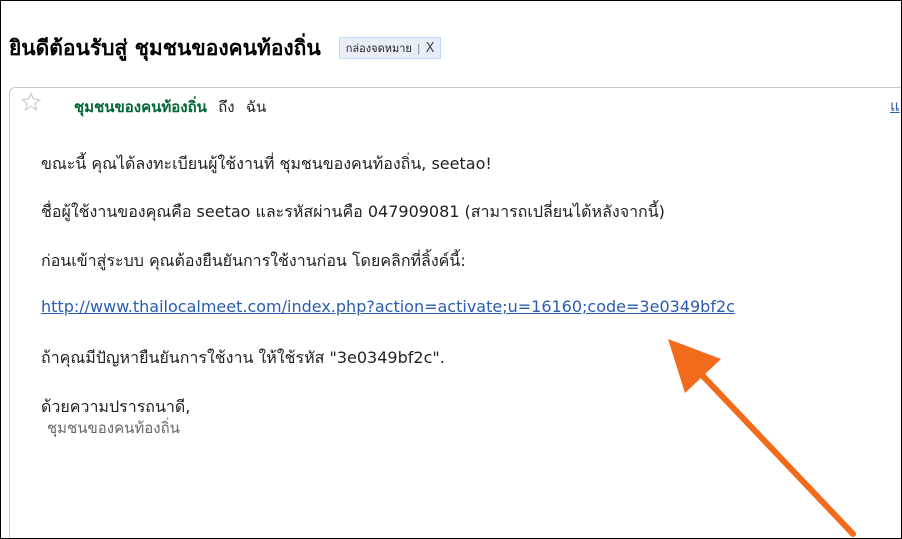 The image size is (902, 539). What do you see at coordinates (430, 48) in the screenshot?
I see `remove-label-button: X` at bounding box center [430, 48].